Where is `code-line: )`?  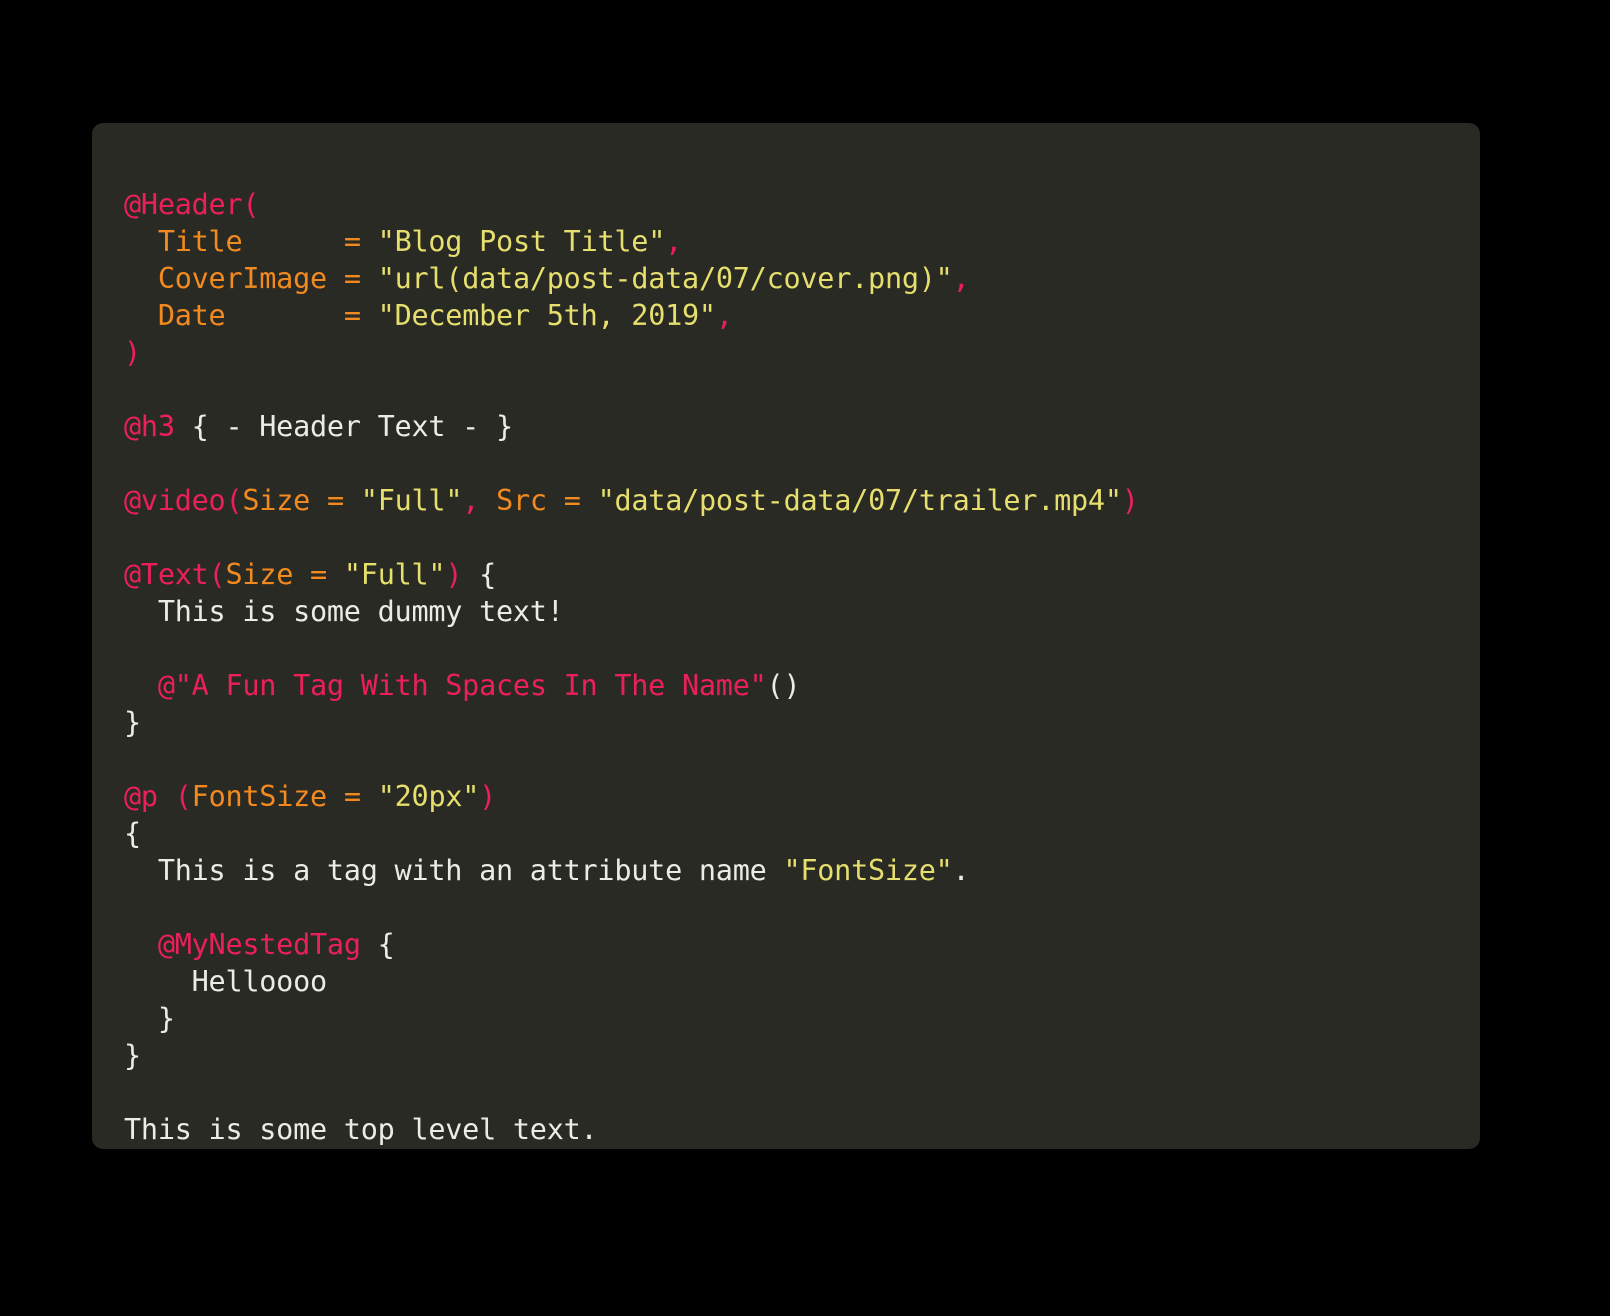 code-line: ) is located at coordinates (786, 352).